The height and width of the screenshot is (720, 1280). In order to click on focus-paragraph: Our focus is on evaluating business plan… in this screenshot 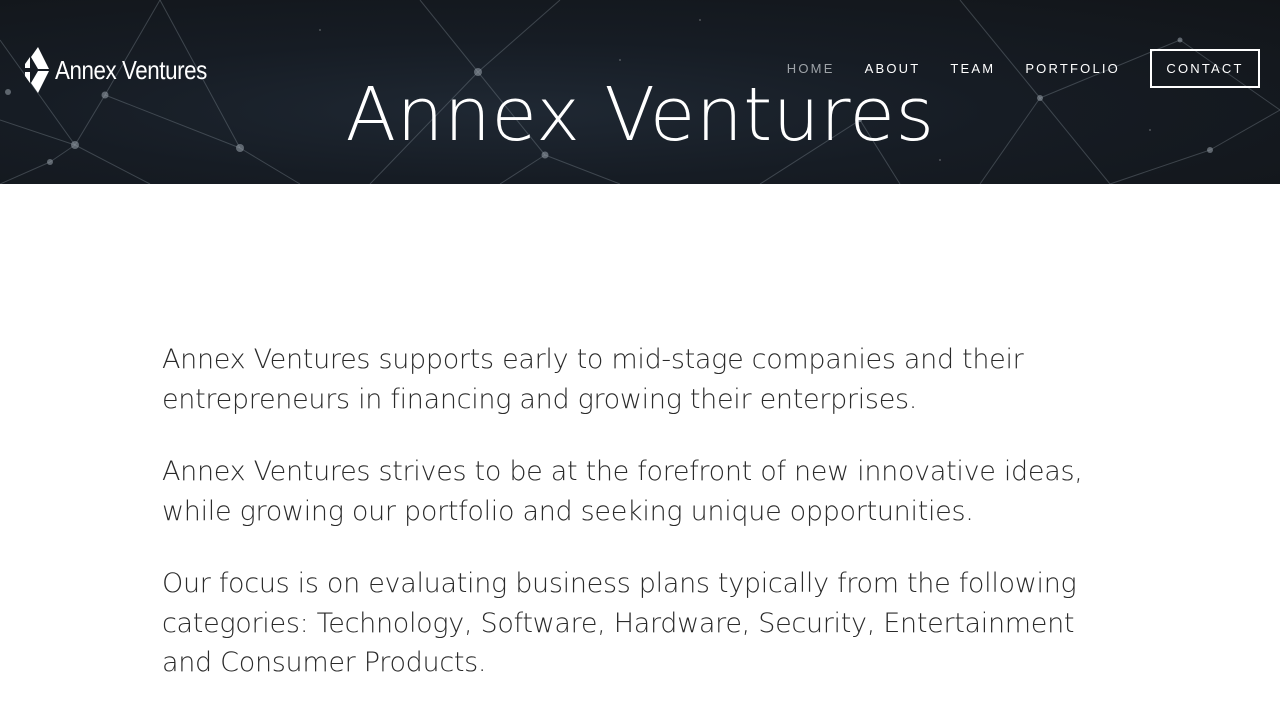, I will do `click(619, 623)`.